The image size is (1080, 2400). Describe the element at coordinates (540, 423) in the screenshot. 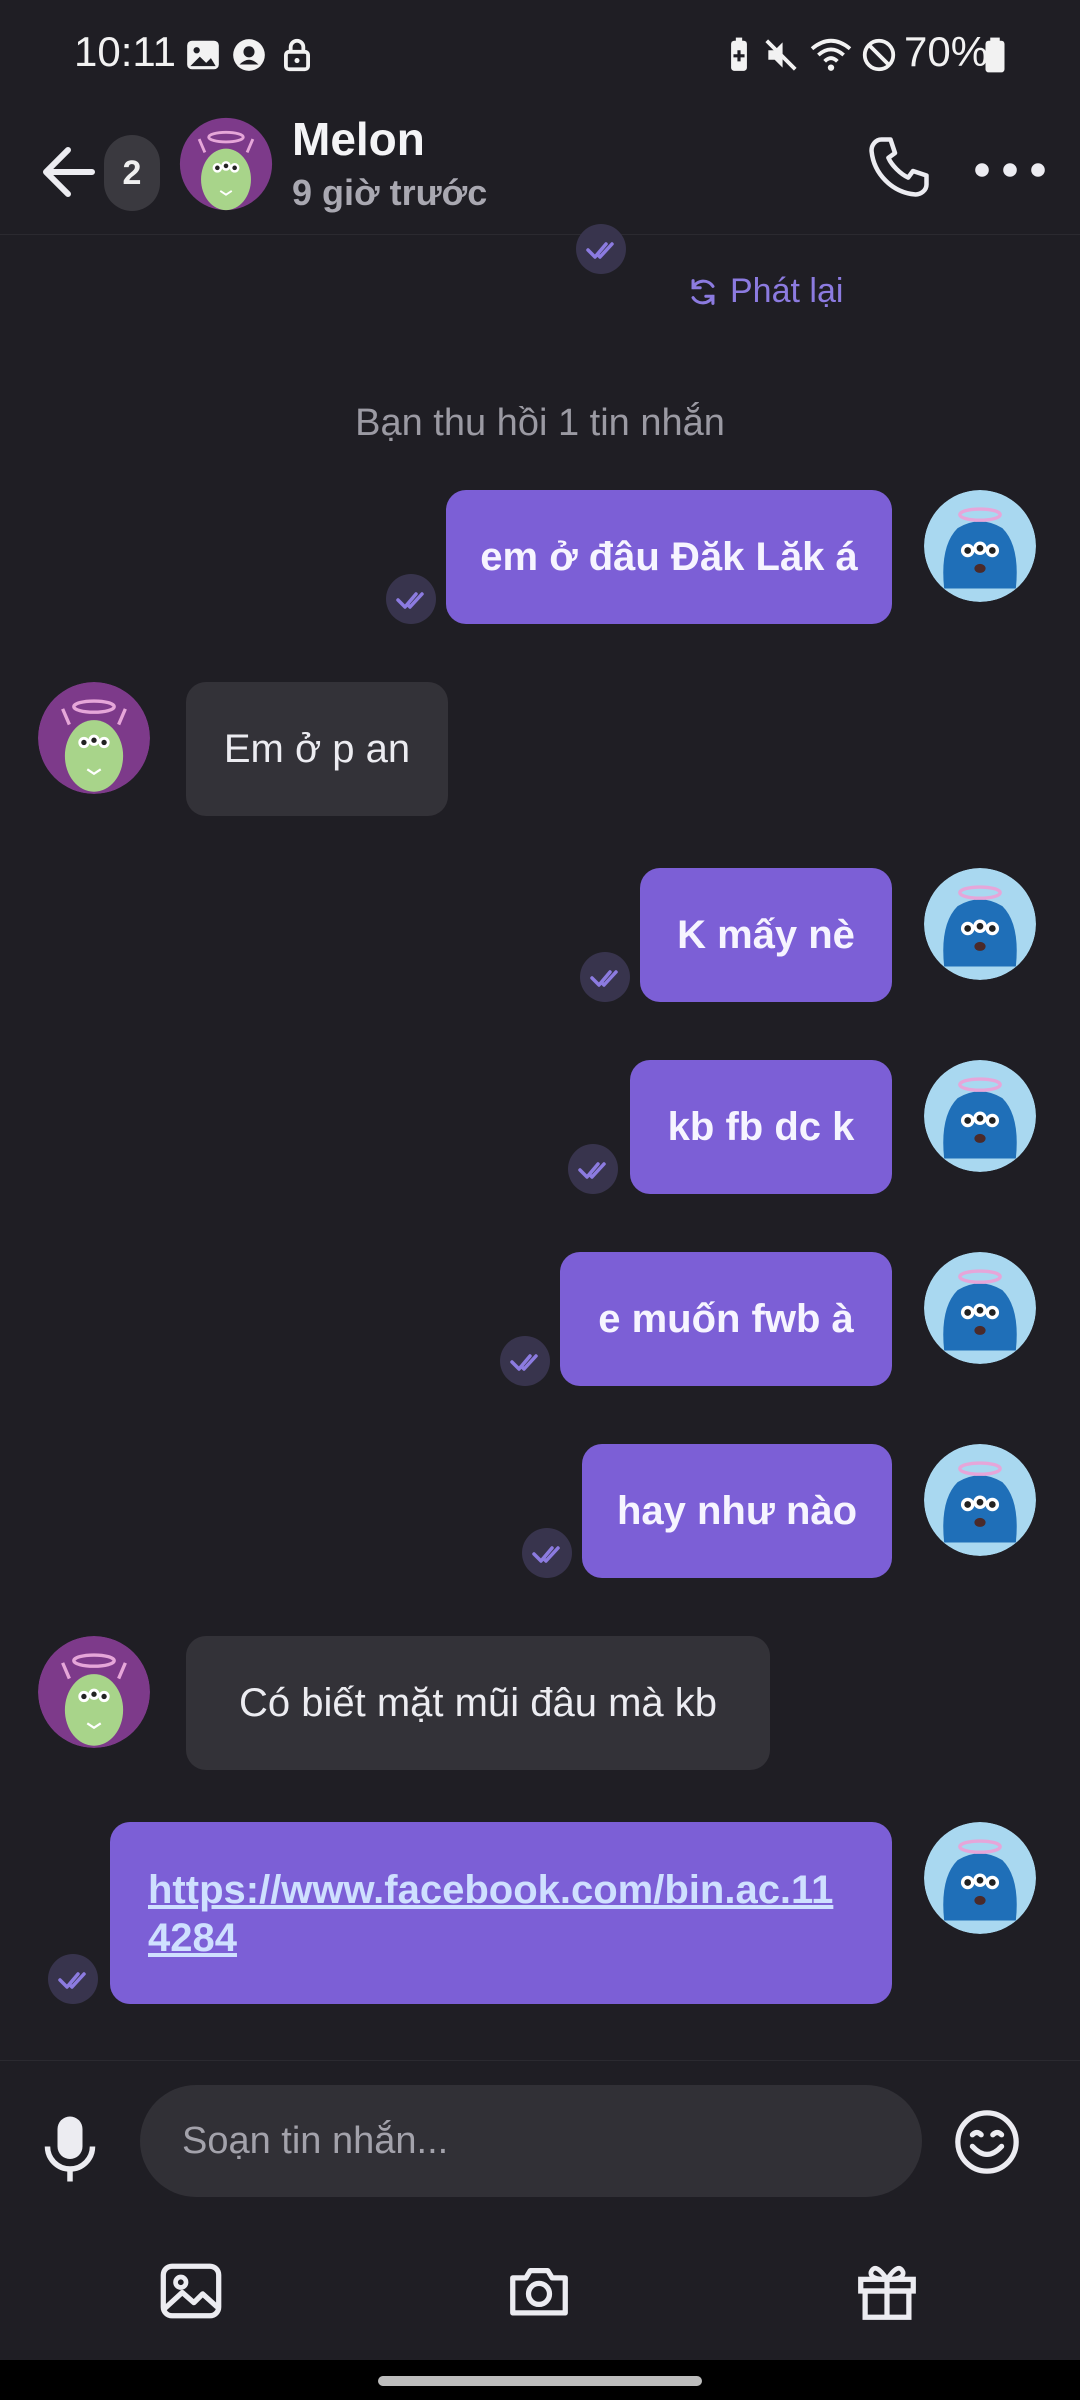

I see `recall-notice: Bạn thu hồi 1 tin nhắn` at that location.